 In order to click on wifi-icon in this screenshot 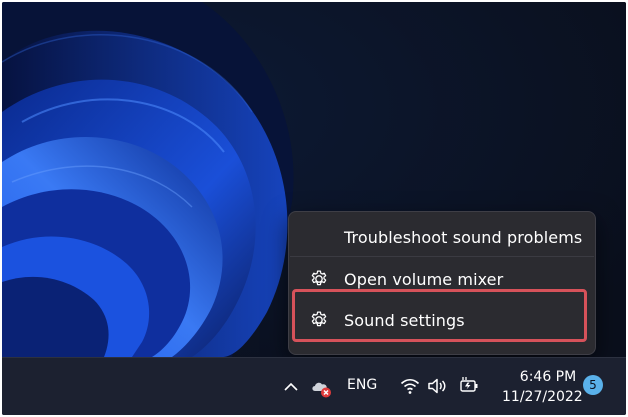, I will do `click(410, 386)`.